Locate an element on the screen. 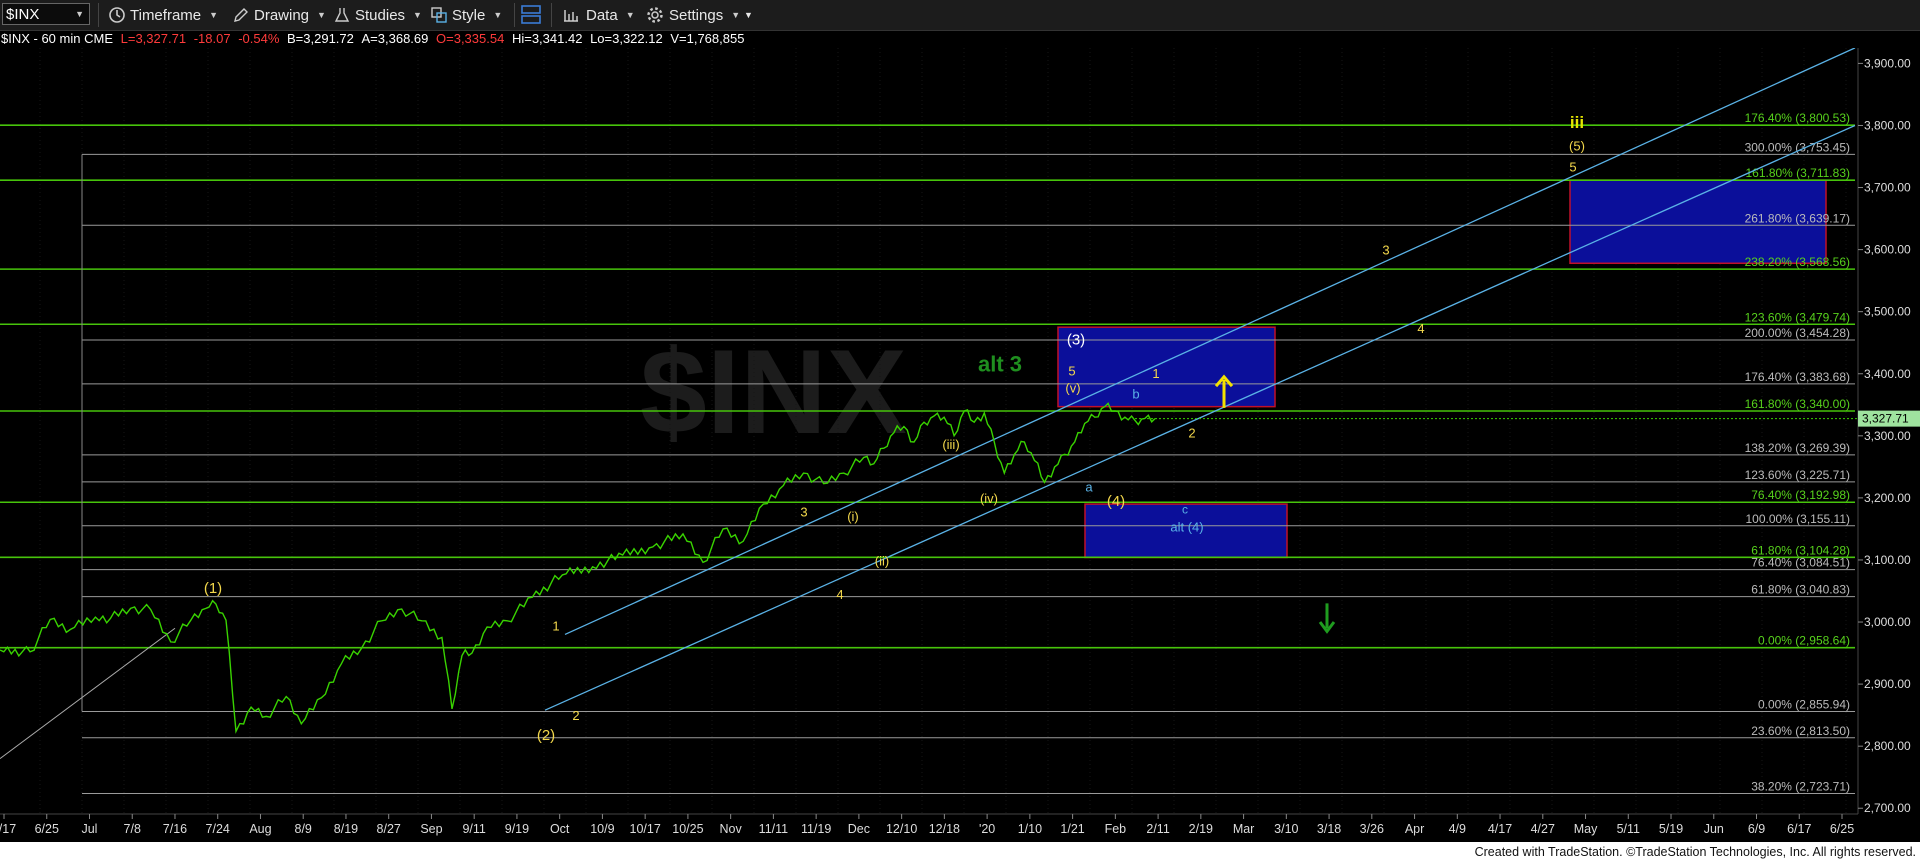 The height and width of the screenshot is (862, 1920). date-tick-label: 7/16 is located at coordinates (175, 829).